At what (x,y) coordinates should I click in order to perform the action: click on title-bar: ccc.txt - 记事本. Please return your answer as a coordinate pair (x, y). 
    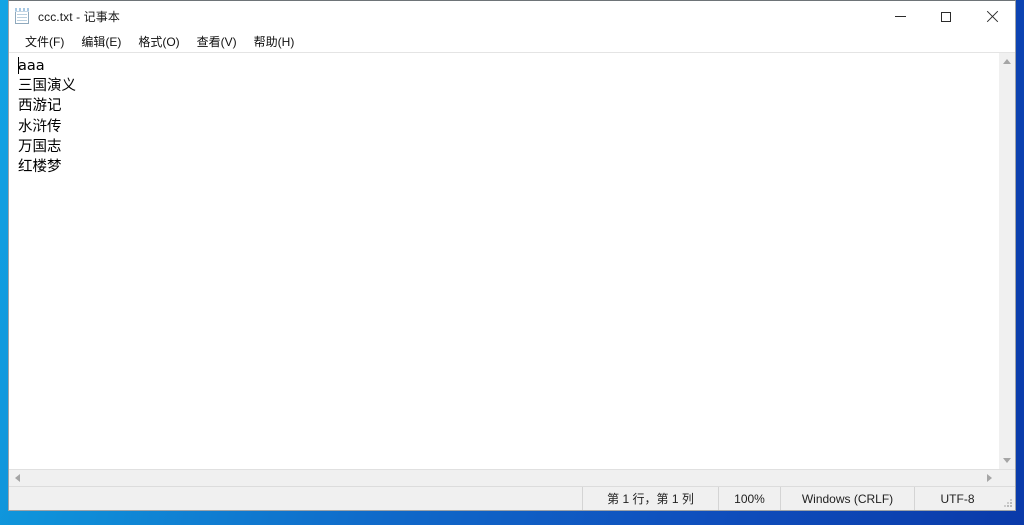
    Looking at the image, I should click on (512, 16).